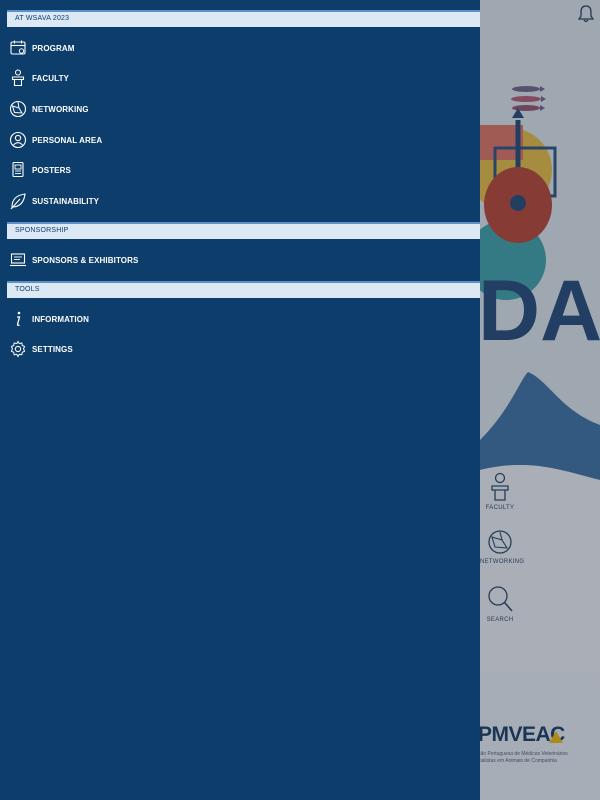 Image resolution: width=600 pixels, height=800 pixels. What do you see at coordinates (27, 289) in the screenshot?
I see `section-header-label: TOOLS` at bounding box center [27, 289].